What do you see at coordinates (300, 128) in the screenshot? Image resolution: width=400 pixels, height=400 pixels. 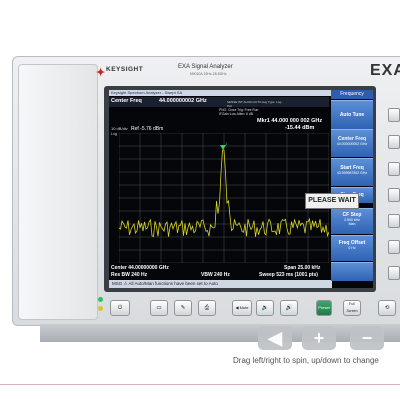 I see `marker-amplitude: -15.44 dBm` at bounding box center [300, 128].